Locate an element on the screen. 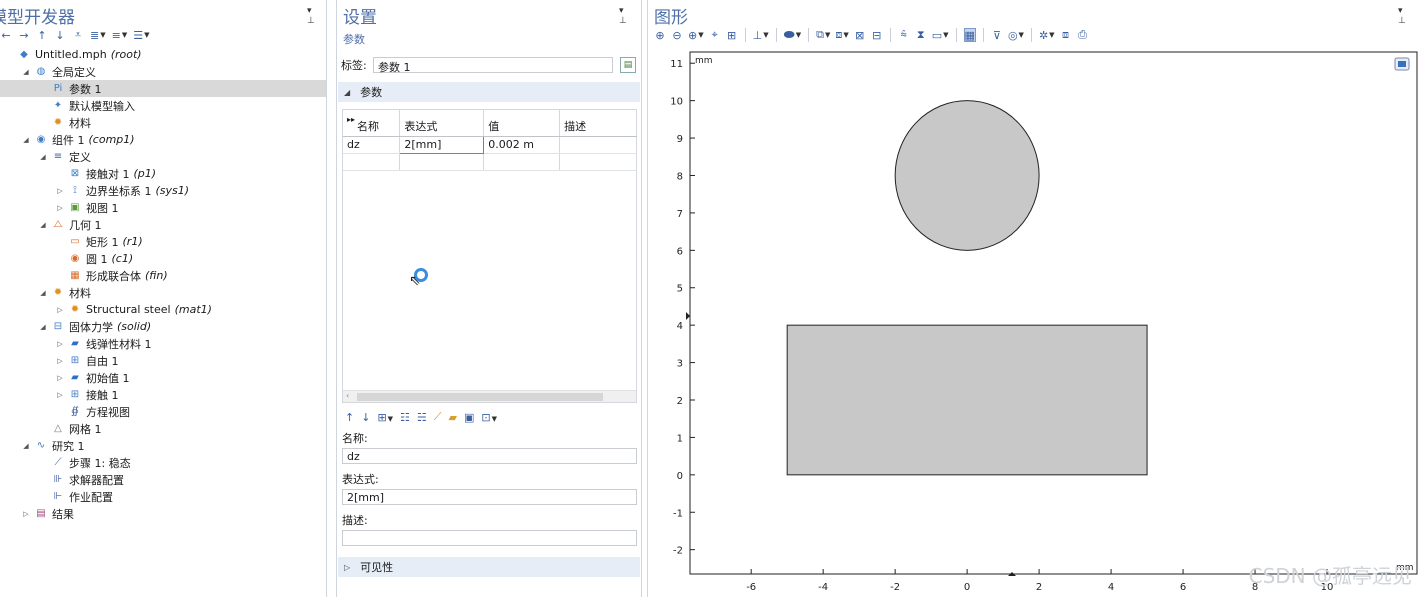 Image resolution: width=1420 pixels, height=597 pixels. expand-icon: ≣ ▼ is located at coordinates (98, 35).